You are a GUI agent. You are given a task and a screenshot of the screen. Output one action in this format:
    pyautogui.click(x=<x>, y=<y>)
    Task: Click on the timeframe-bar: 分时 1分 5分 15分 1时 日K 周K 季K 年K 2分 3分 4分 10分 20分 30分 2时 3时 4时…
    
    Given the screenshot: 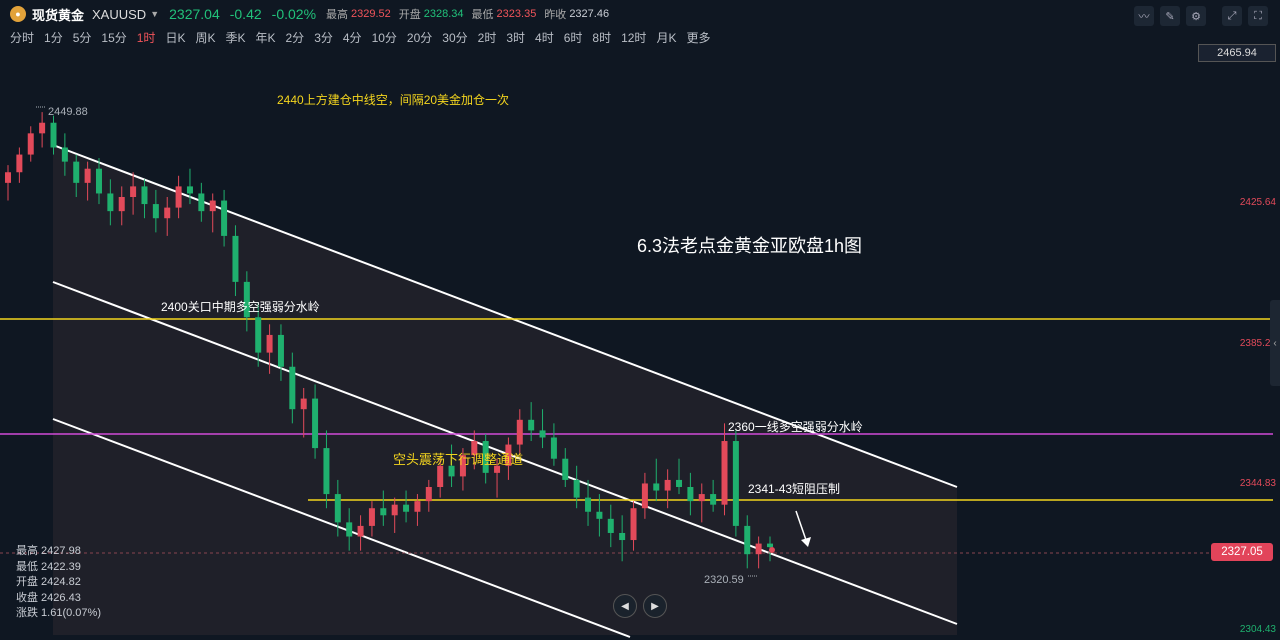 What is the action you would take?
    pyautogui.click(x=355, y=37)
    